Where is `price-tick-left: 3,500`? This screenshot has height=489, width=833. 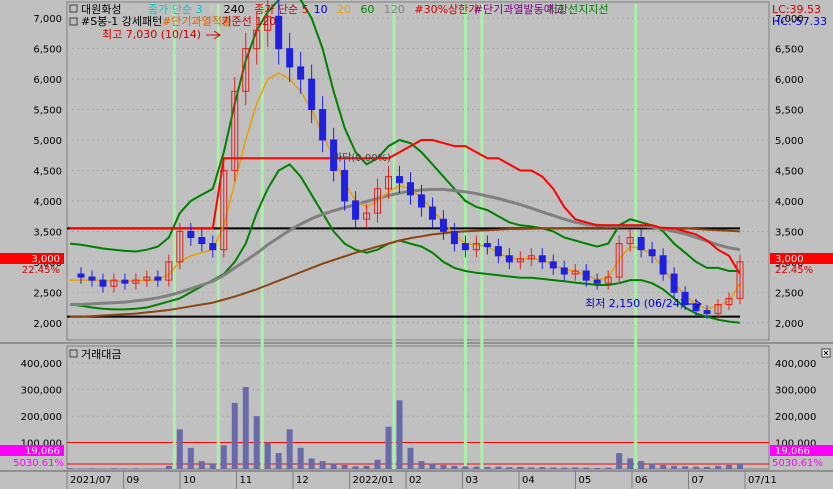 price-tick-left: 3,500 is located at coordinates (47, 232).